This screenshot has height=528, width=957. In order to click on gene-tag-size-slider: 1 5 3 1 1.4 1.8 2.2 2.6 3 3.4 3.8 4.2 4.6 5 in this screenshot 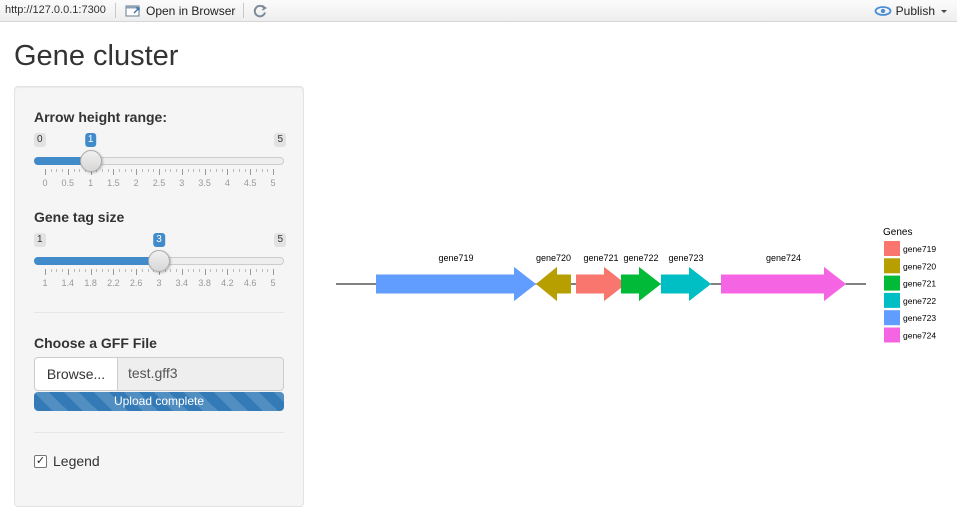, I will do `click(160, 263)`.